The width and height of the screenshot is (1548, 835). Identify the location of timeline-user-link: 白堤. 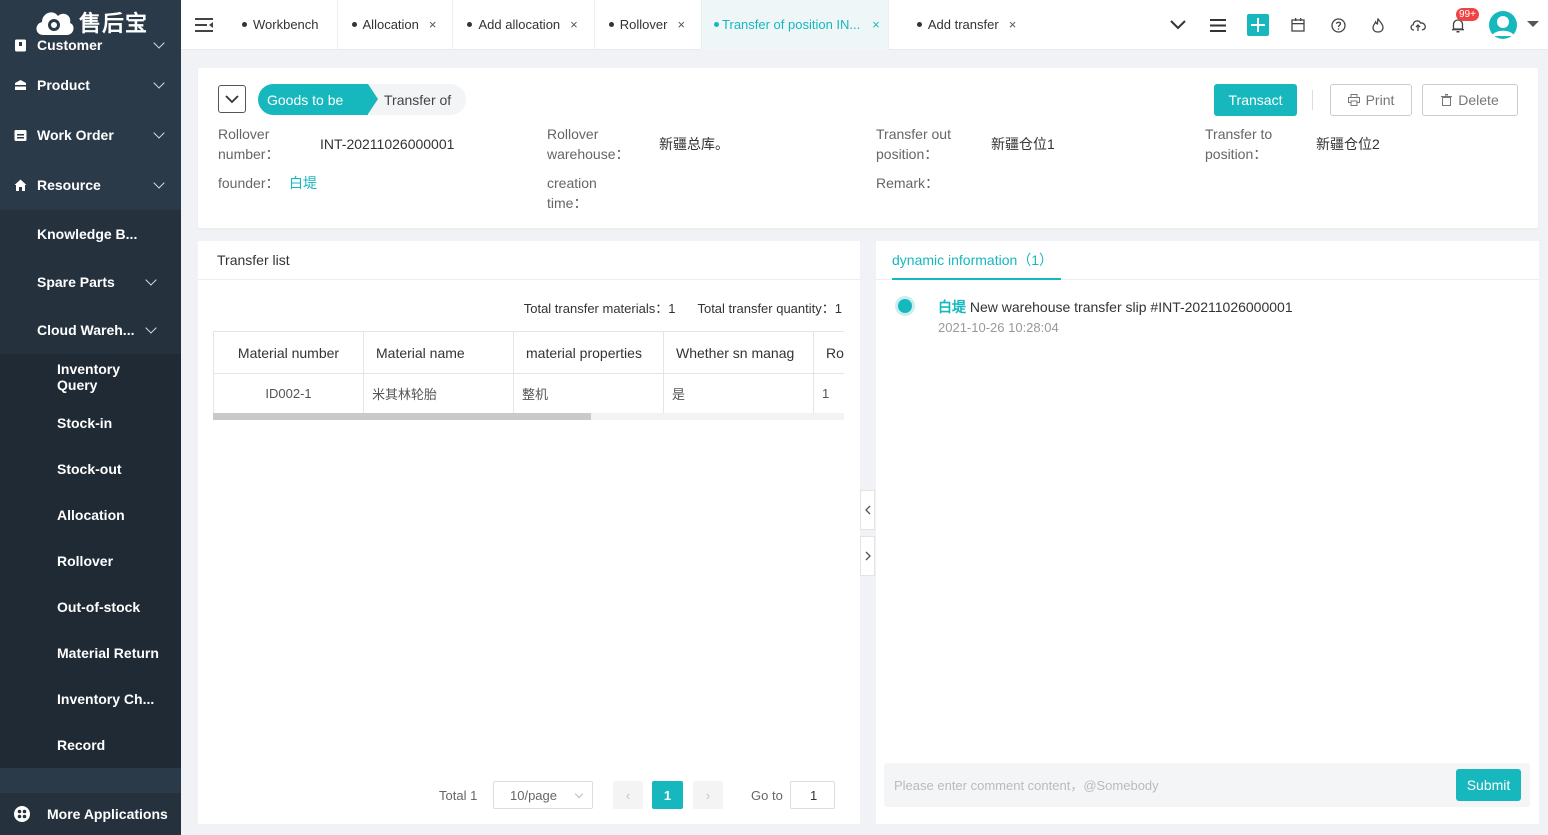
(952, 307).